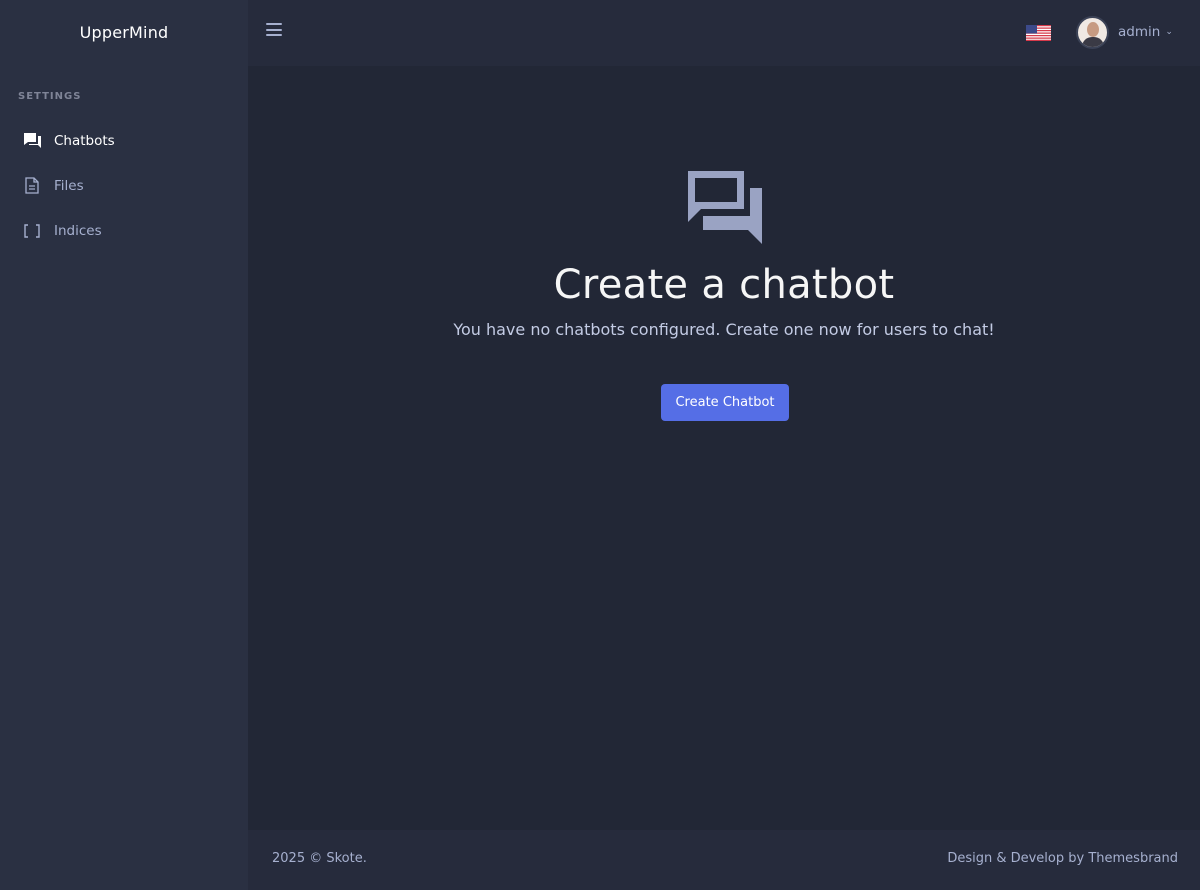 The width and height of the screenshot is (1200, 890). I want to click on menu-section-title: SETTINGS, so click(50, 96).